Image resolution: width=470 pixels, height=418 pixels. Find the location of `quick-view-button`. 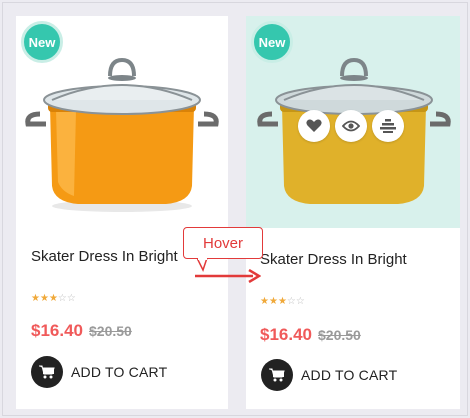

quick-view-button is located at coordinates (351, 126).